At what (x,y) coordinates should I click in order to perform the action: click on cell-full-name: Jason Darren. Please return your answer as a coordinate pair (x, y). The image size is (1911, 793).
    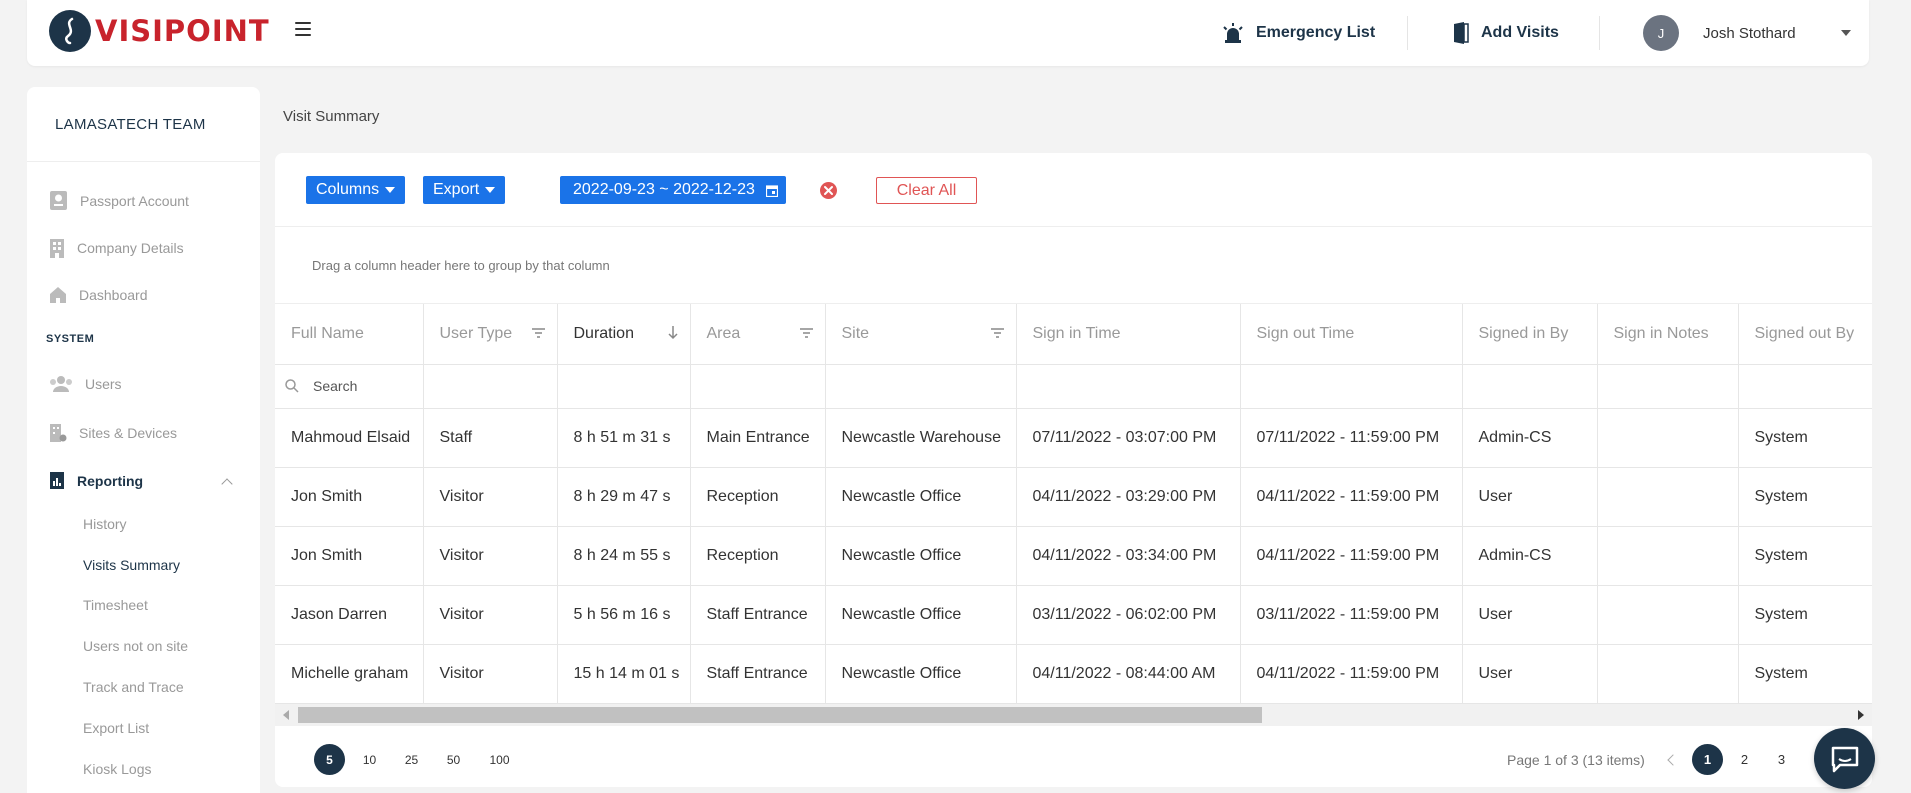
    Looking at the image, I should click on (349, 615).